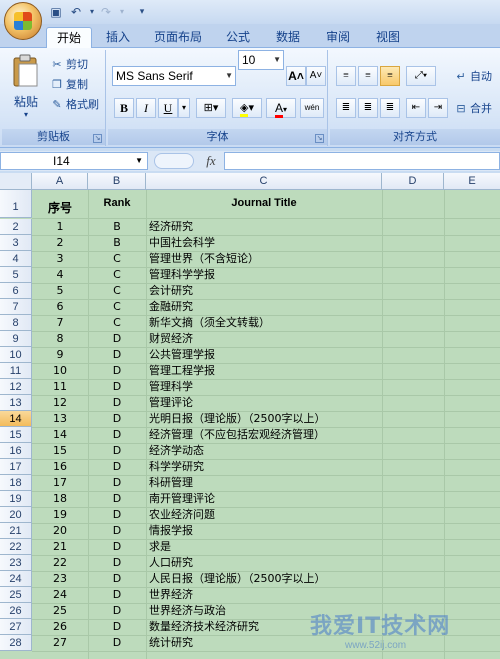  I want to click on cell-serial: 24, so click(60, 595).